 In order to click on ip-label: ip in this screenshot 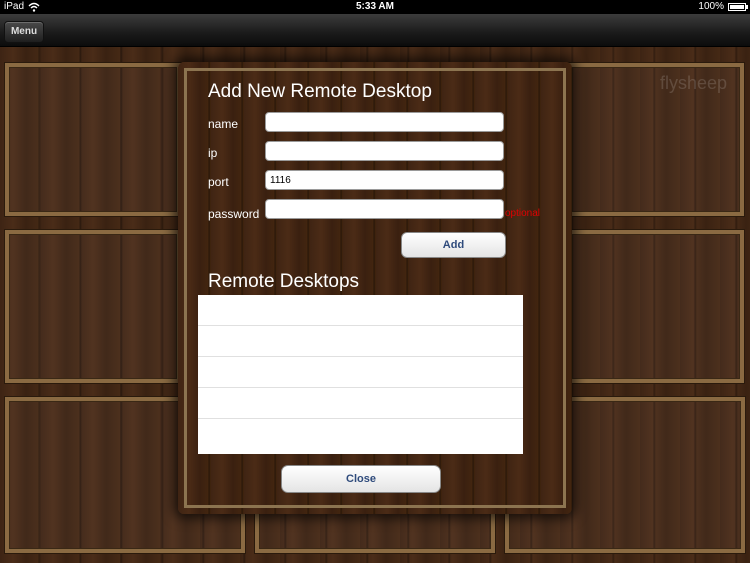, I will do `click(213, 153)`.